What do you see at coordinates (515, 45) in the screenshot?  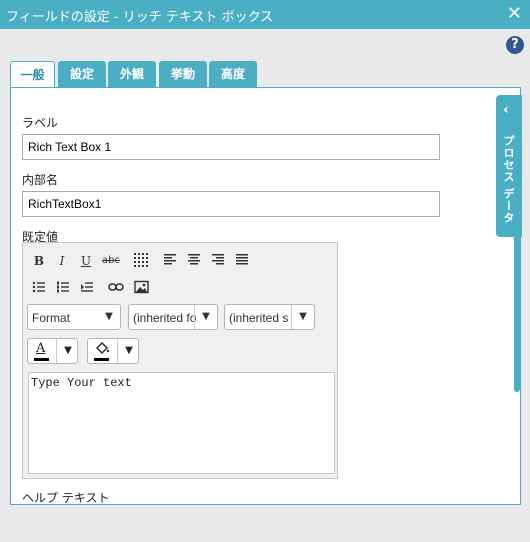 I see `help-icon: ?` at bounding box center [515, 45].